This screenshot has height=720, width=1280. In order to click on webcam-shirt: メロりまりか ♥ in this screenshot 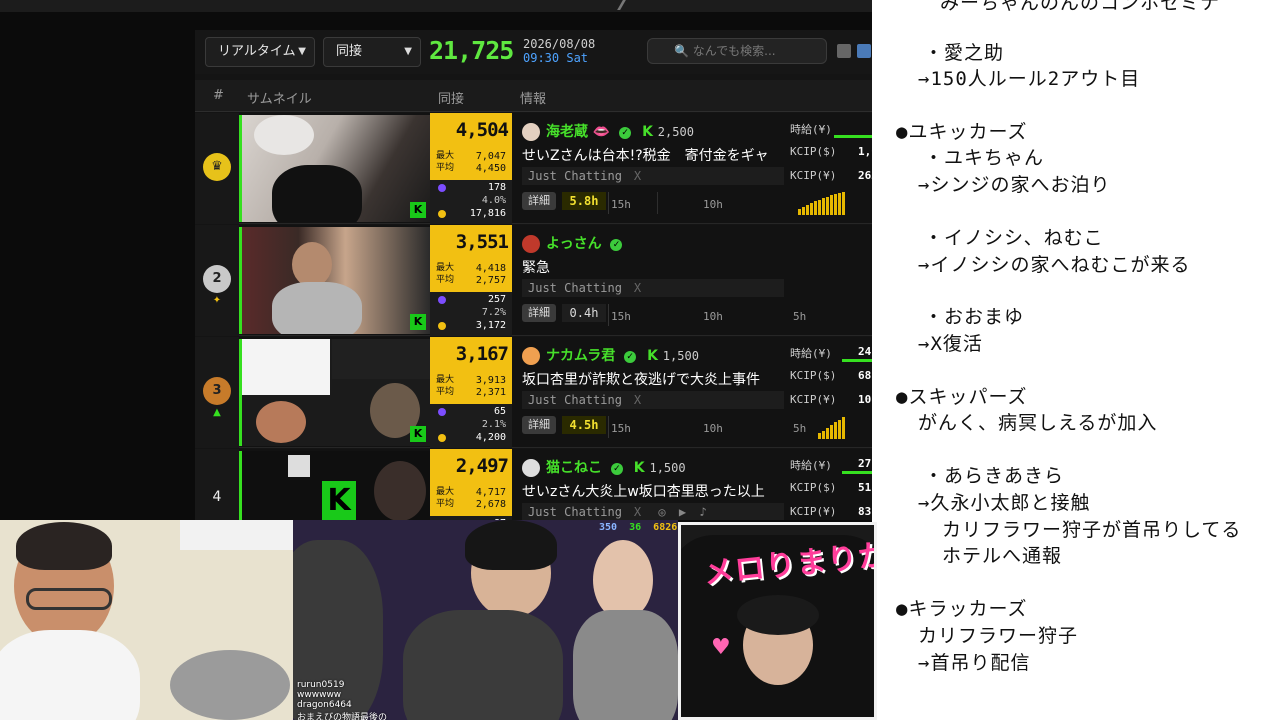, I will do `click(777, 621)`.